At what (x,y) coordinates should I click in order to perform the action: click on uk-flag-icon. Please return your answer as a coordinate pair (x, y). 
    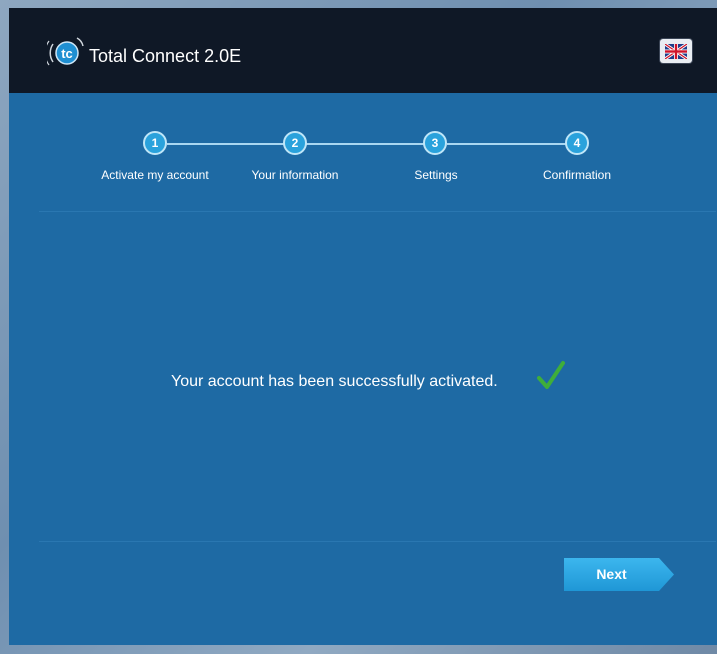
    Looking at the image, I should click on (676, 51).